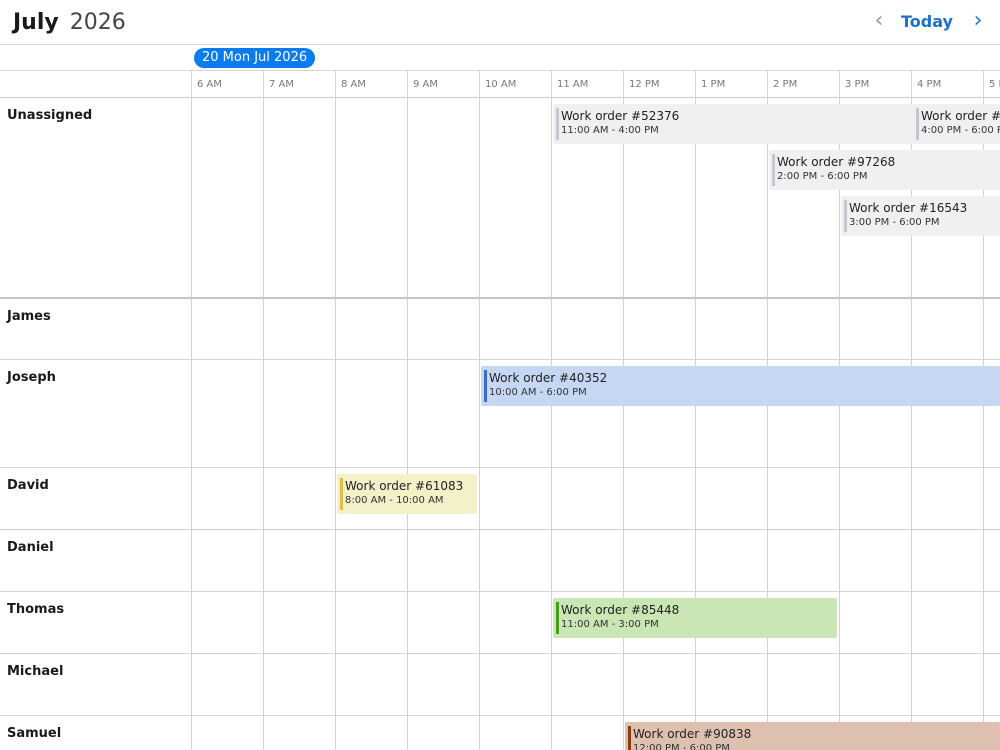  Describe the element at coordinates (681, 746) in the screenshot. I see `event-time: 12:00 PM - 6:00 PM` at that location.